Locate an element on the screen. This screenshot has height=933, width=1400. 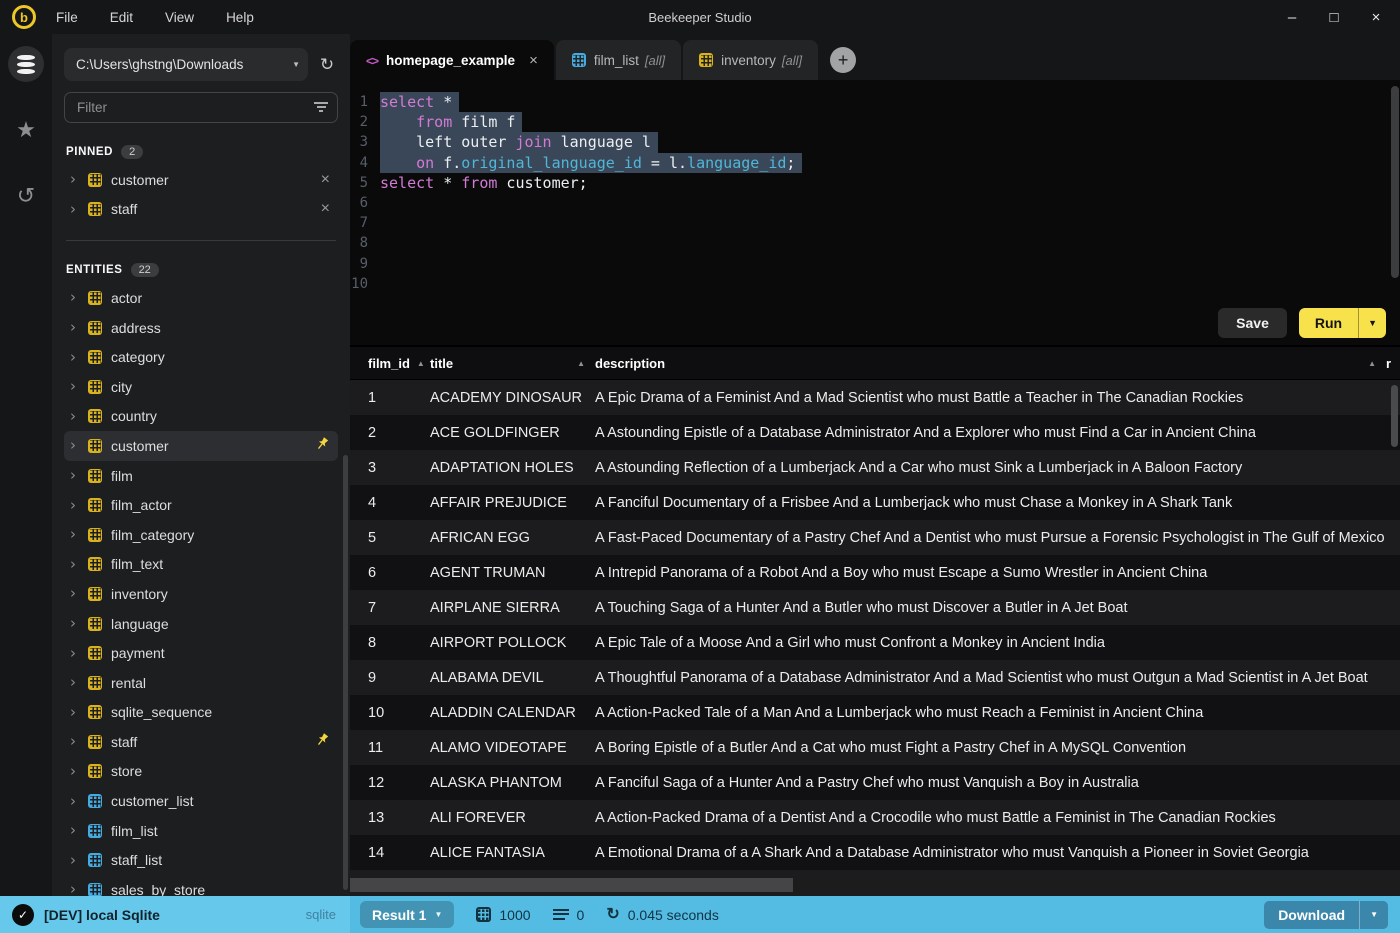
minimize-icon: – is located at coordinates (1292, 17).